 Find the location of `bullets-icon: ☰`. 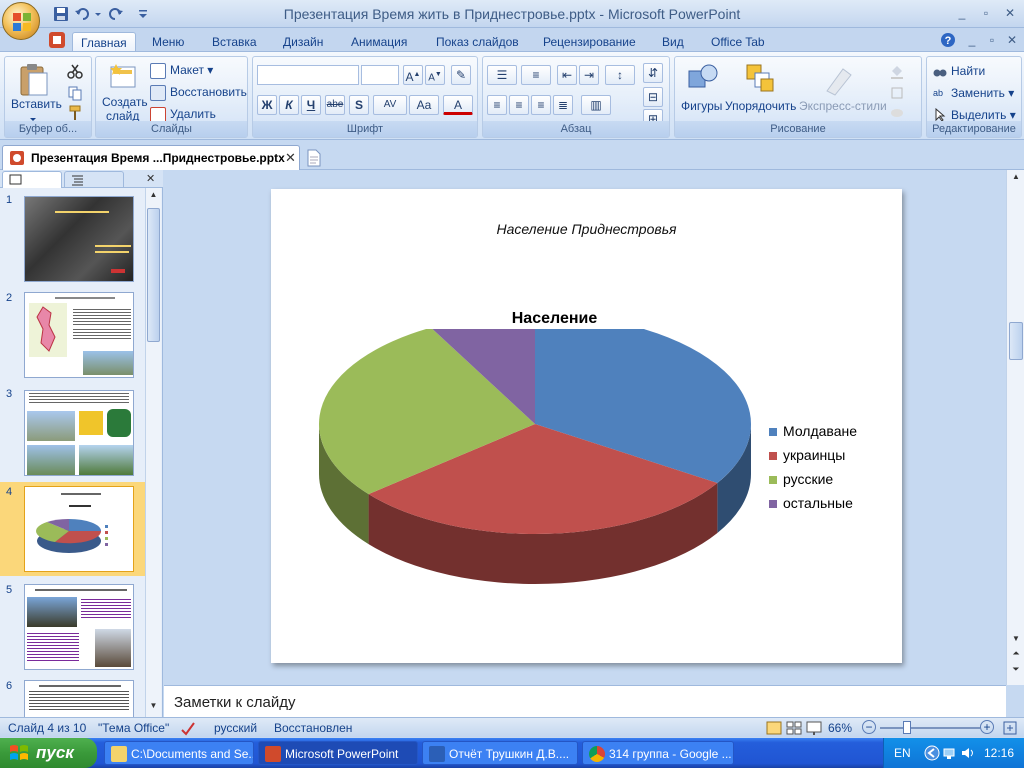

bullets-icon: ☰ is located at coordinates (502, 75).